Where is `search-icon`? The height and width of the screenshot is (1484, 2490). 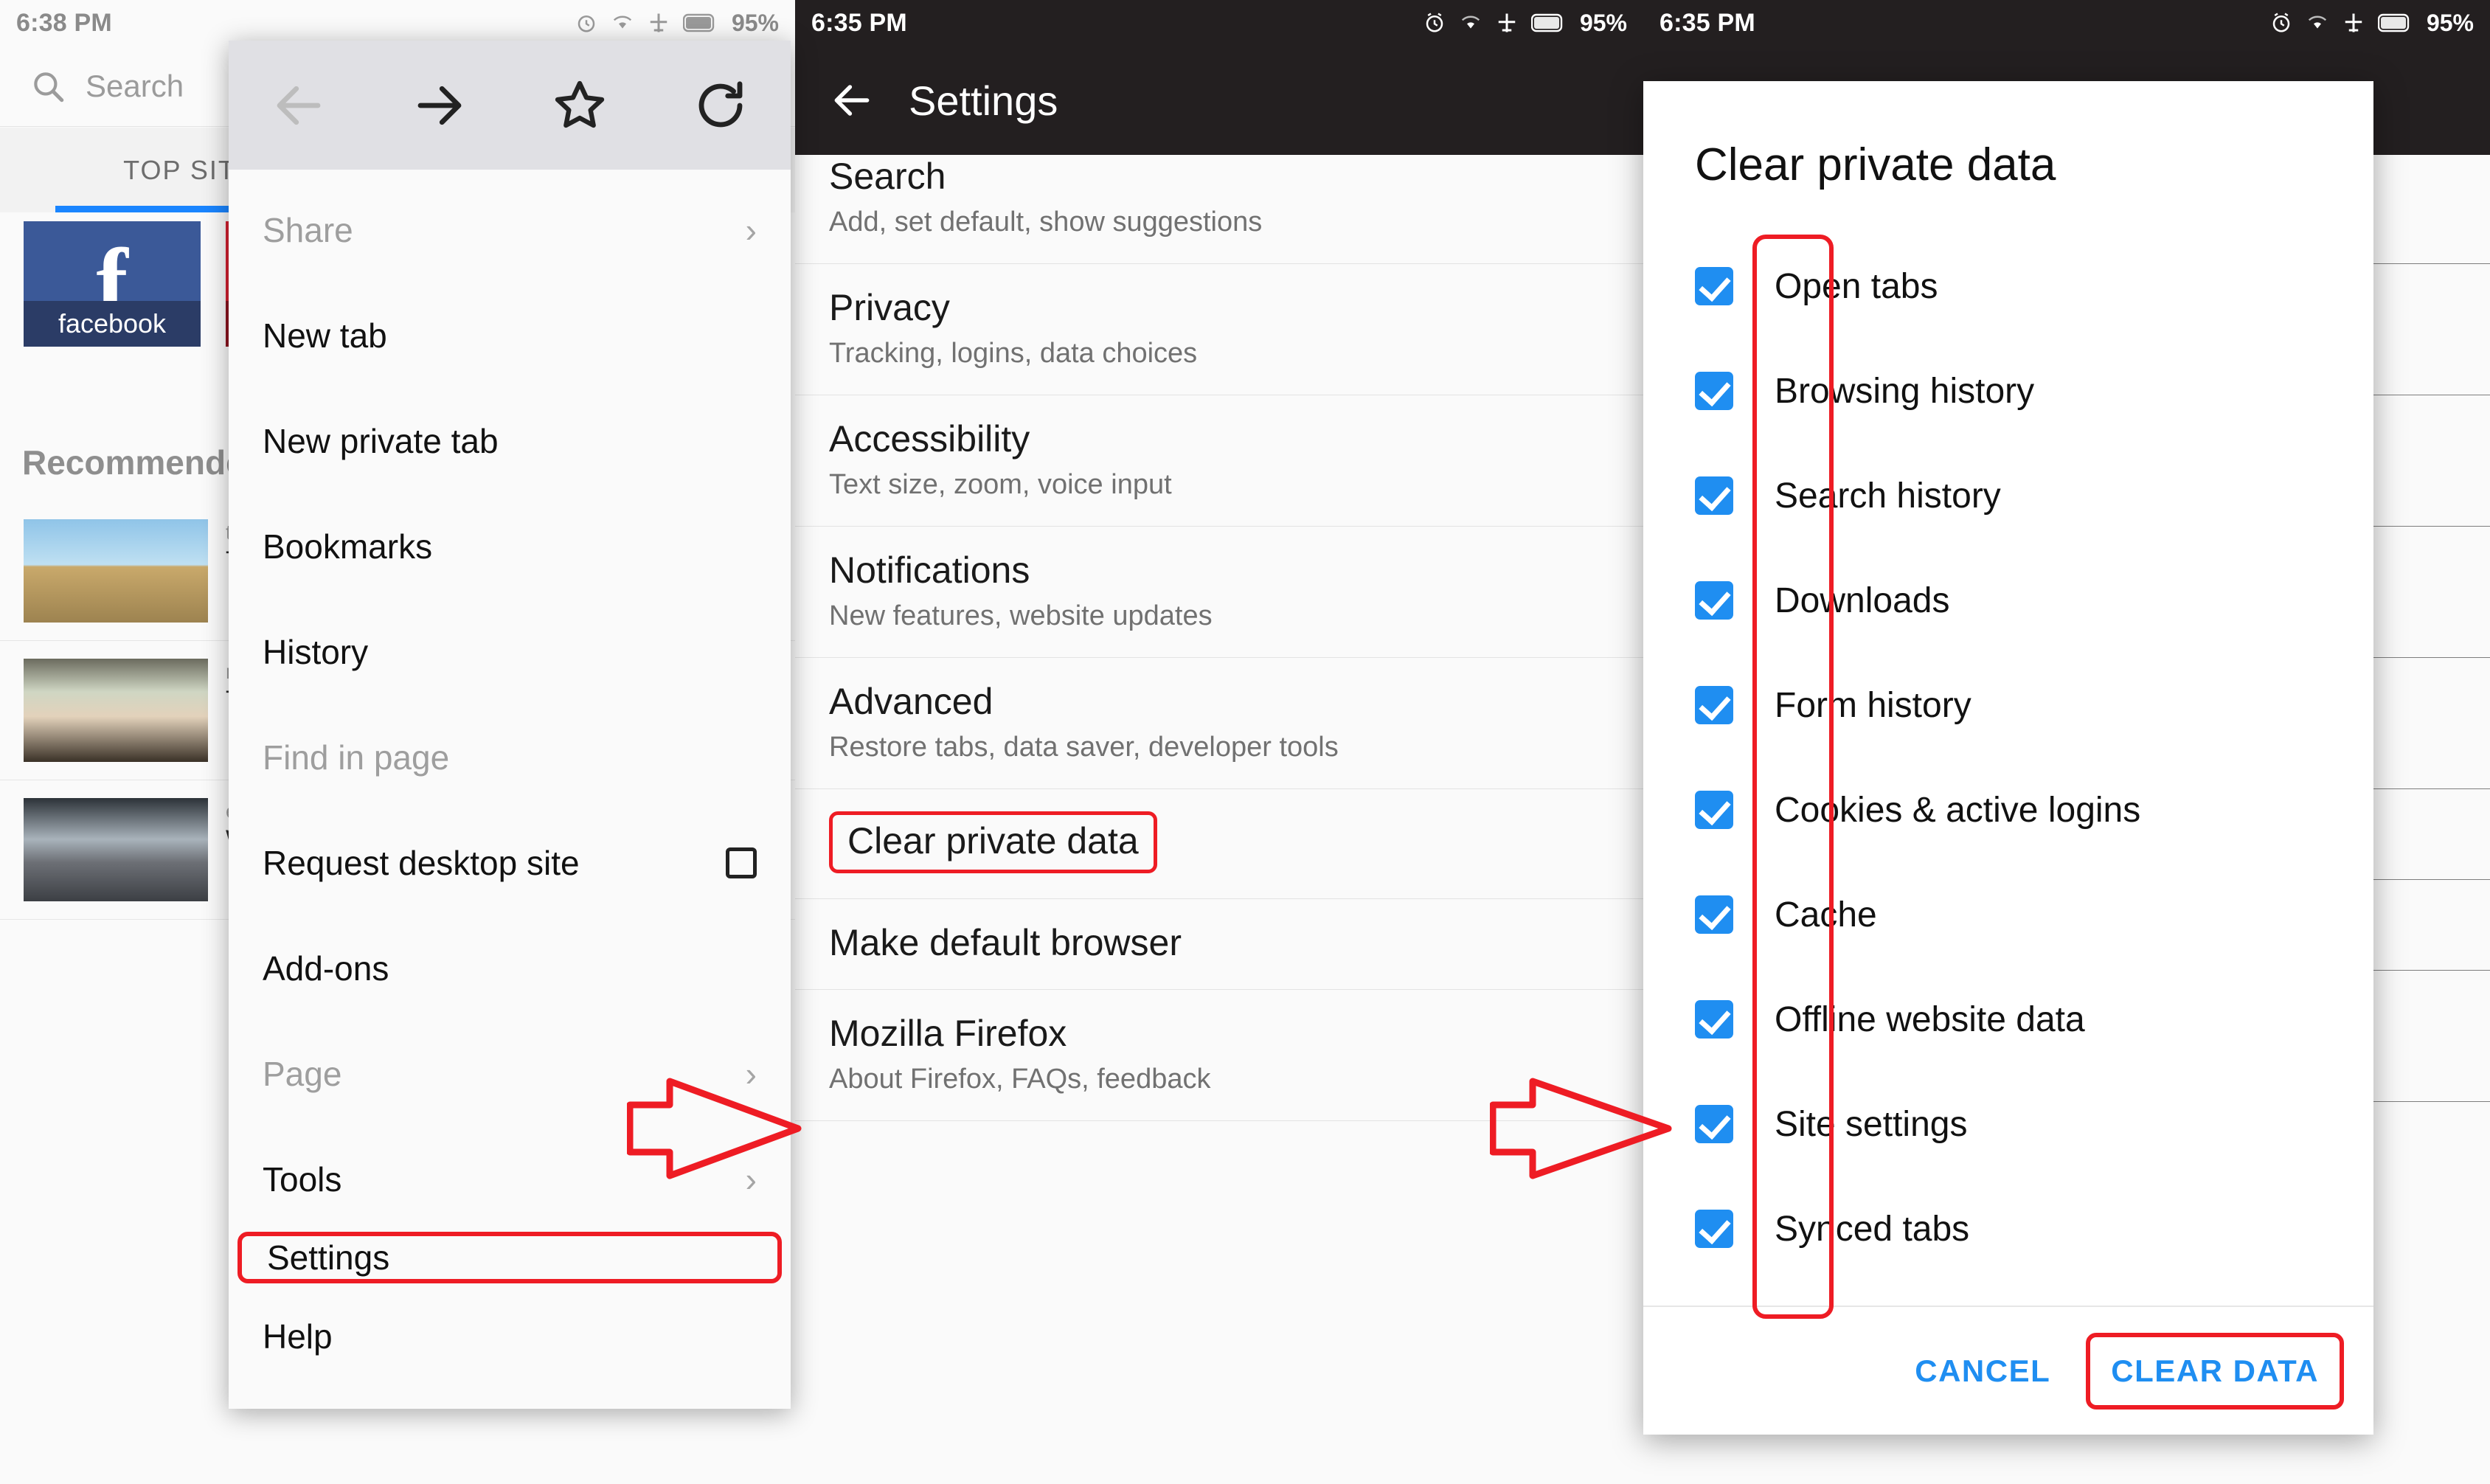
search-icon is located at coordinates (49, 87).